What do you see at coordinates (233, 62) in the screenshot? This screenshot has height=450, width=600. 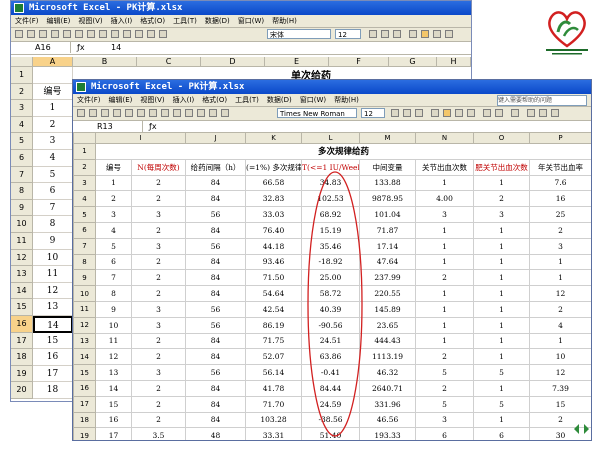 I see `col-header-d: D` at bounding box center [233, 62].